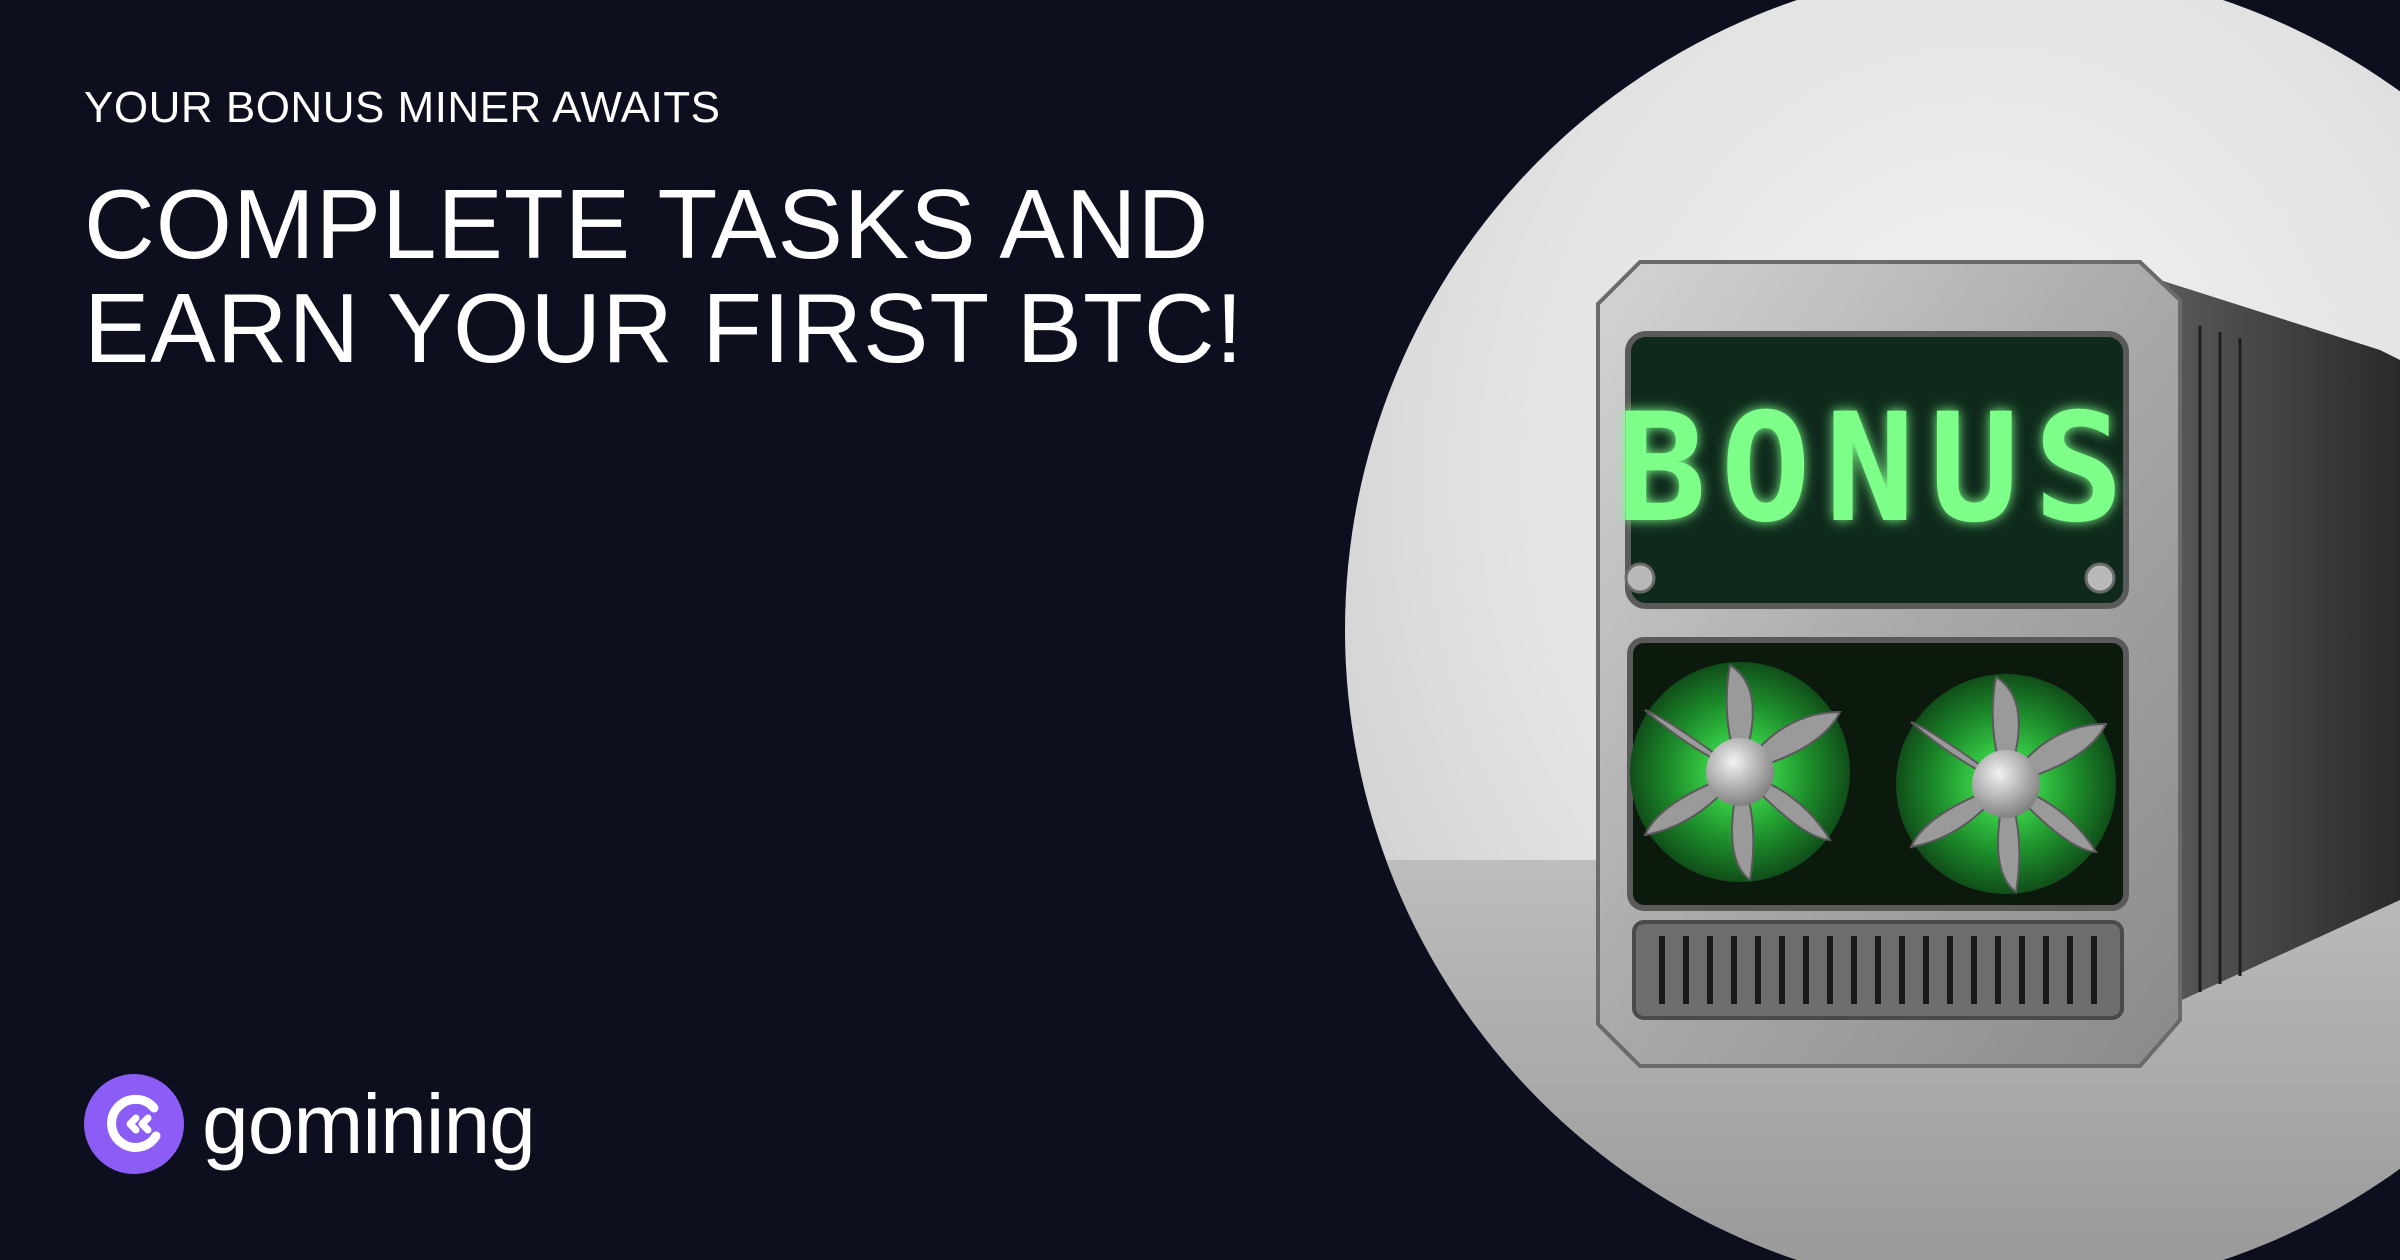 The height and width of the screenshot is (1260, 2400). I want to click on brand-name: gomining, so click(369, 1124).